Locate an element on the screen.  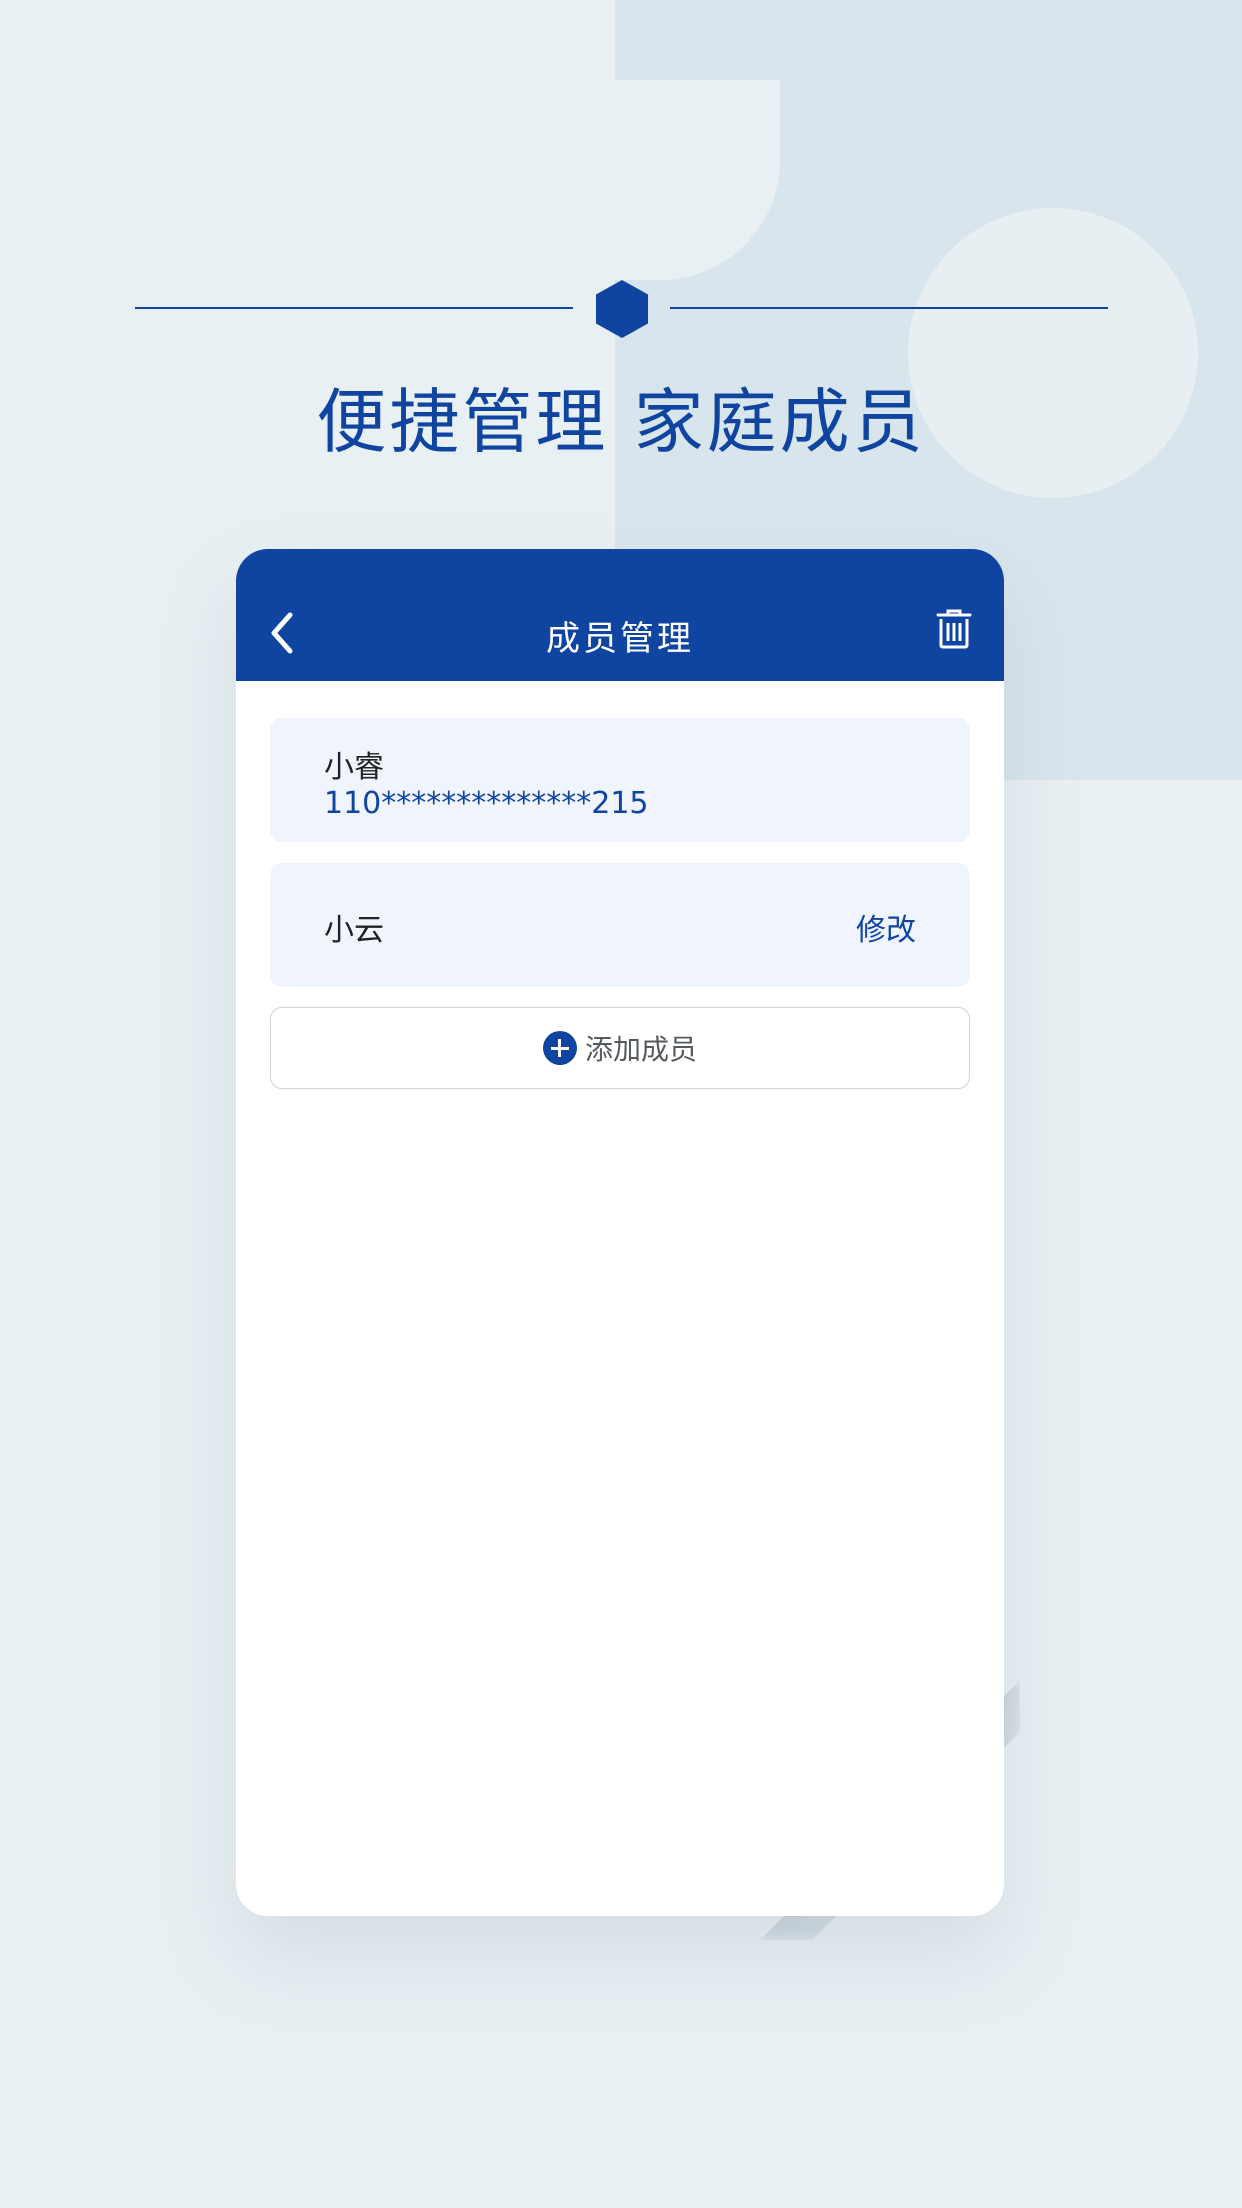
background-shape-top is located at coordinates (1003, 50).